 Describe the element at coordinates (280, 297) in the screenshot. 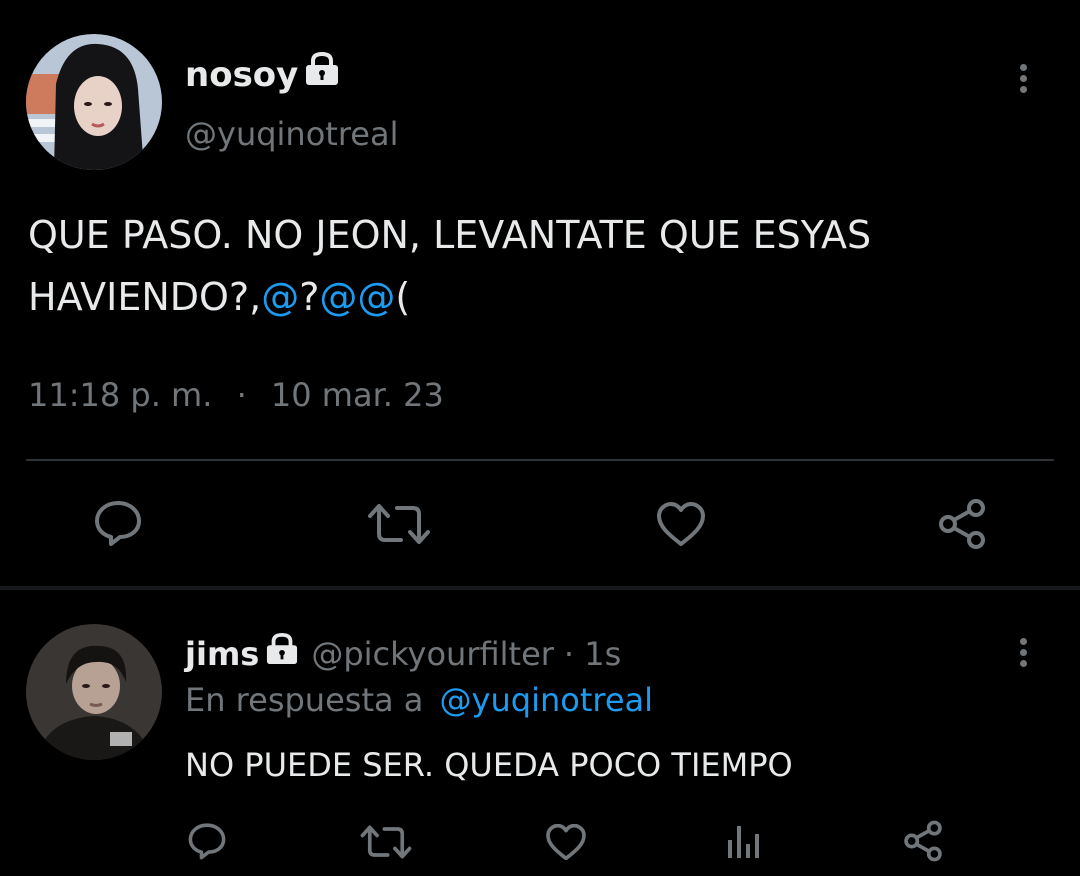

I see `mention-link: @` at that location.